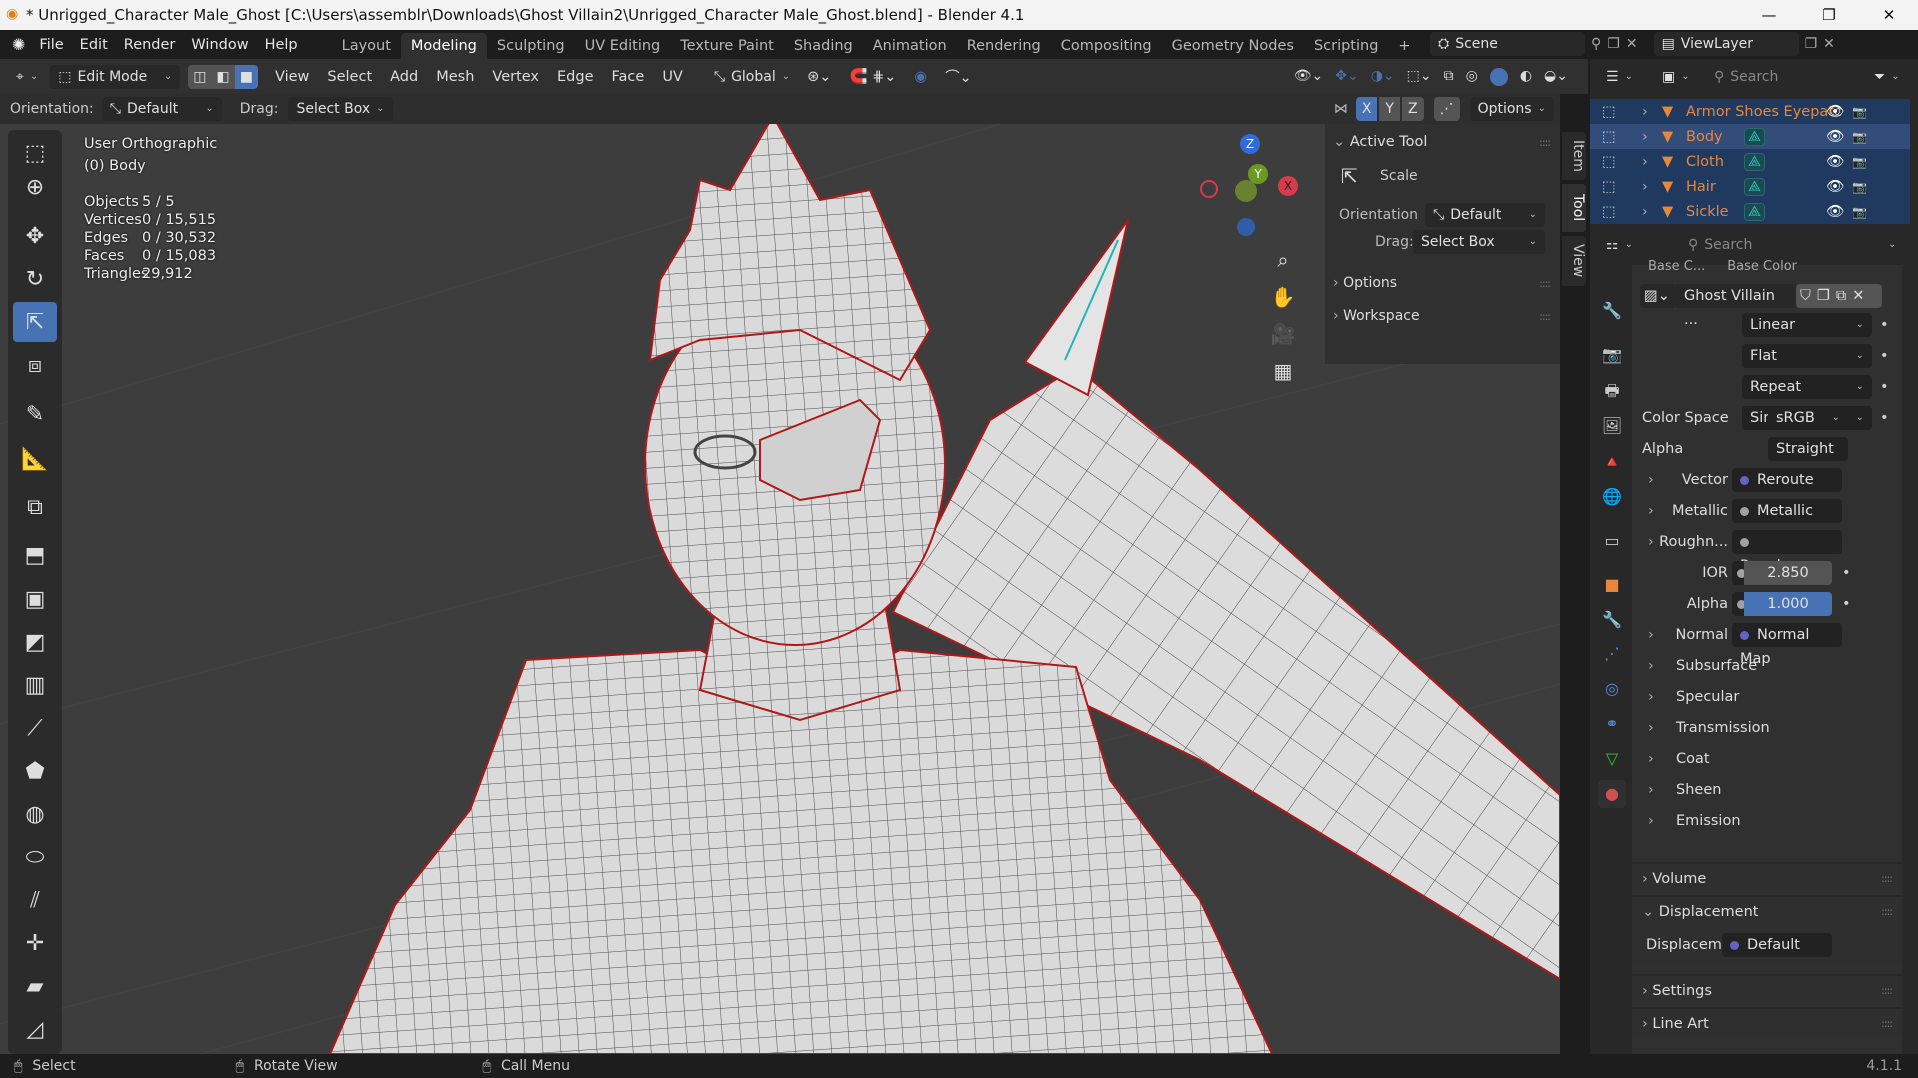  What do you see at coordinates (1808, 418) in the screenshot?
I see `color-space-dropdown: sRGB ⌄` at bounding box center [1808, 418].